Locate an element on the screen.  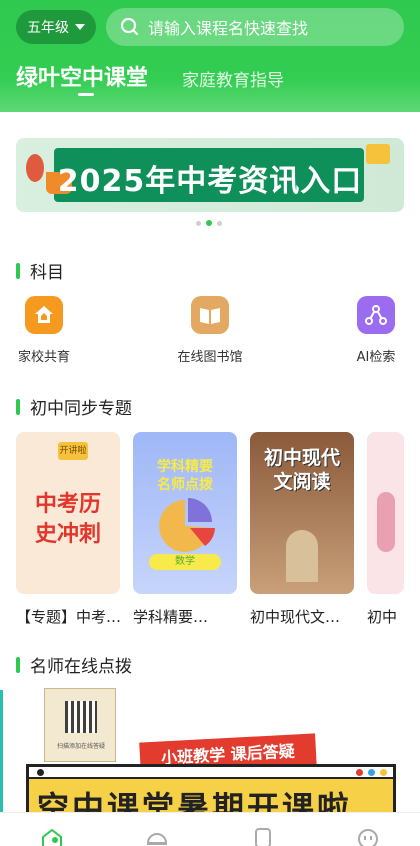
banner: 2025年中考资讯入口 is located at coordinates (210, 175).